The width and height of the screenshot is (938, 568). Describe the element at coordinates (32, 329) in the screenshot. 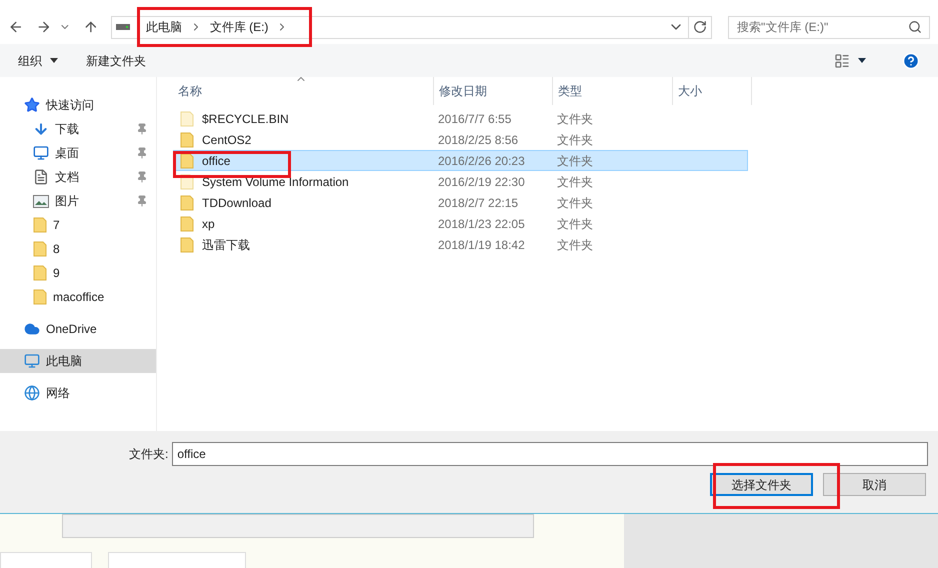

I see `cloud-icon` at that location.